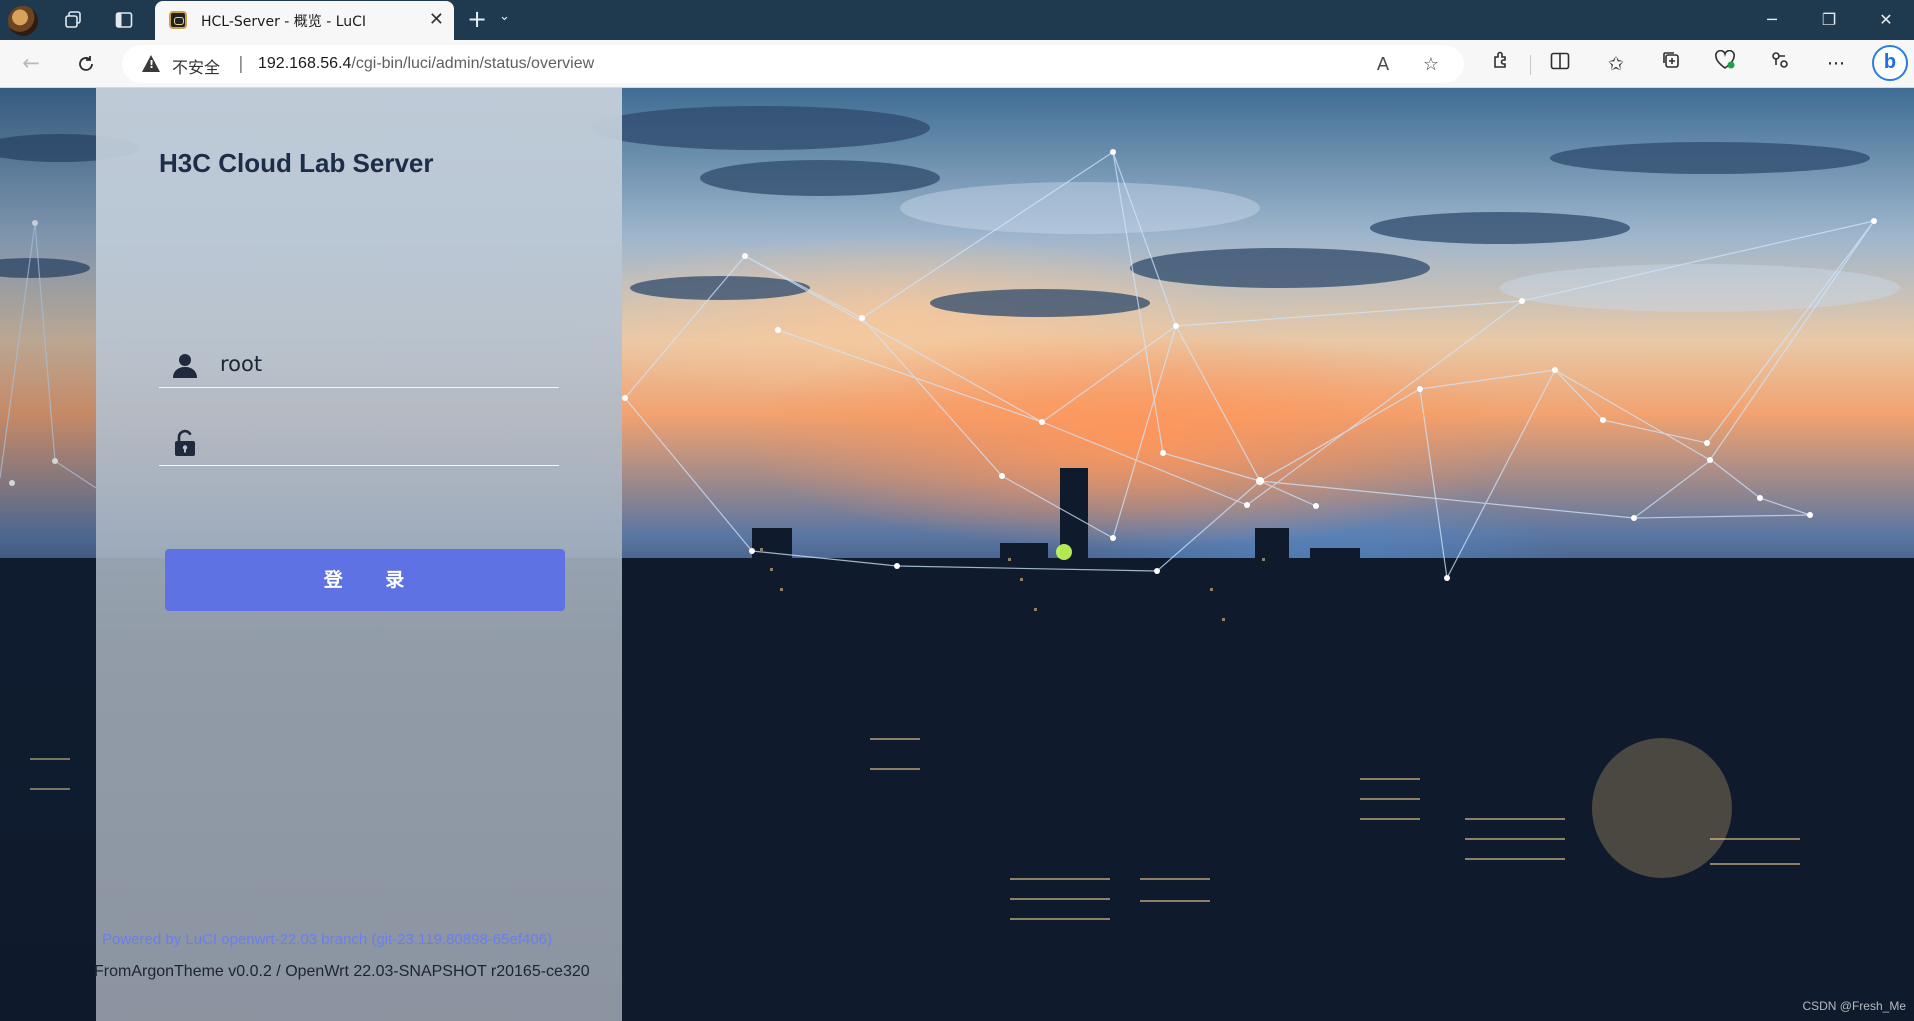 The height and width of the screenshot is (1021, 1914). I want to click on warning-icon, so click(151, 63).